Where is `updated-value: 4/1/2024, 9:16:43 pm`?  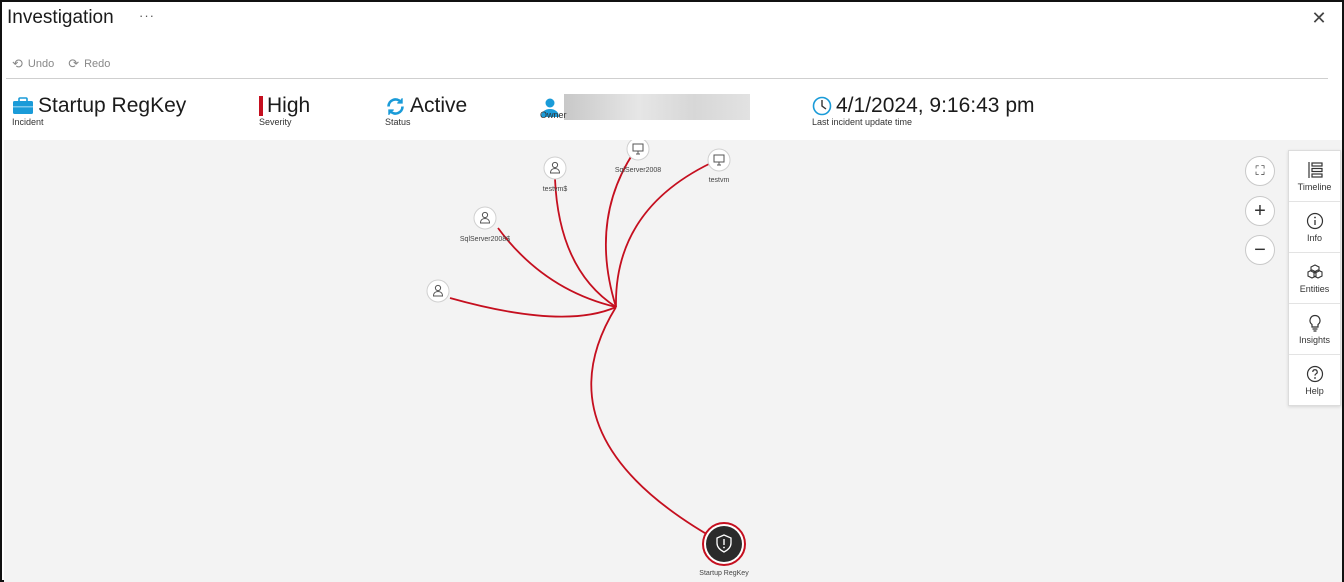
updated-value: 4/1/2024, 9:16:43 pm is located at coordinates (935, 105).